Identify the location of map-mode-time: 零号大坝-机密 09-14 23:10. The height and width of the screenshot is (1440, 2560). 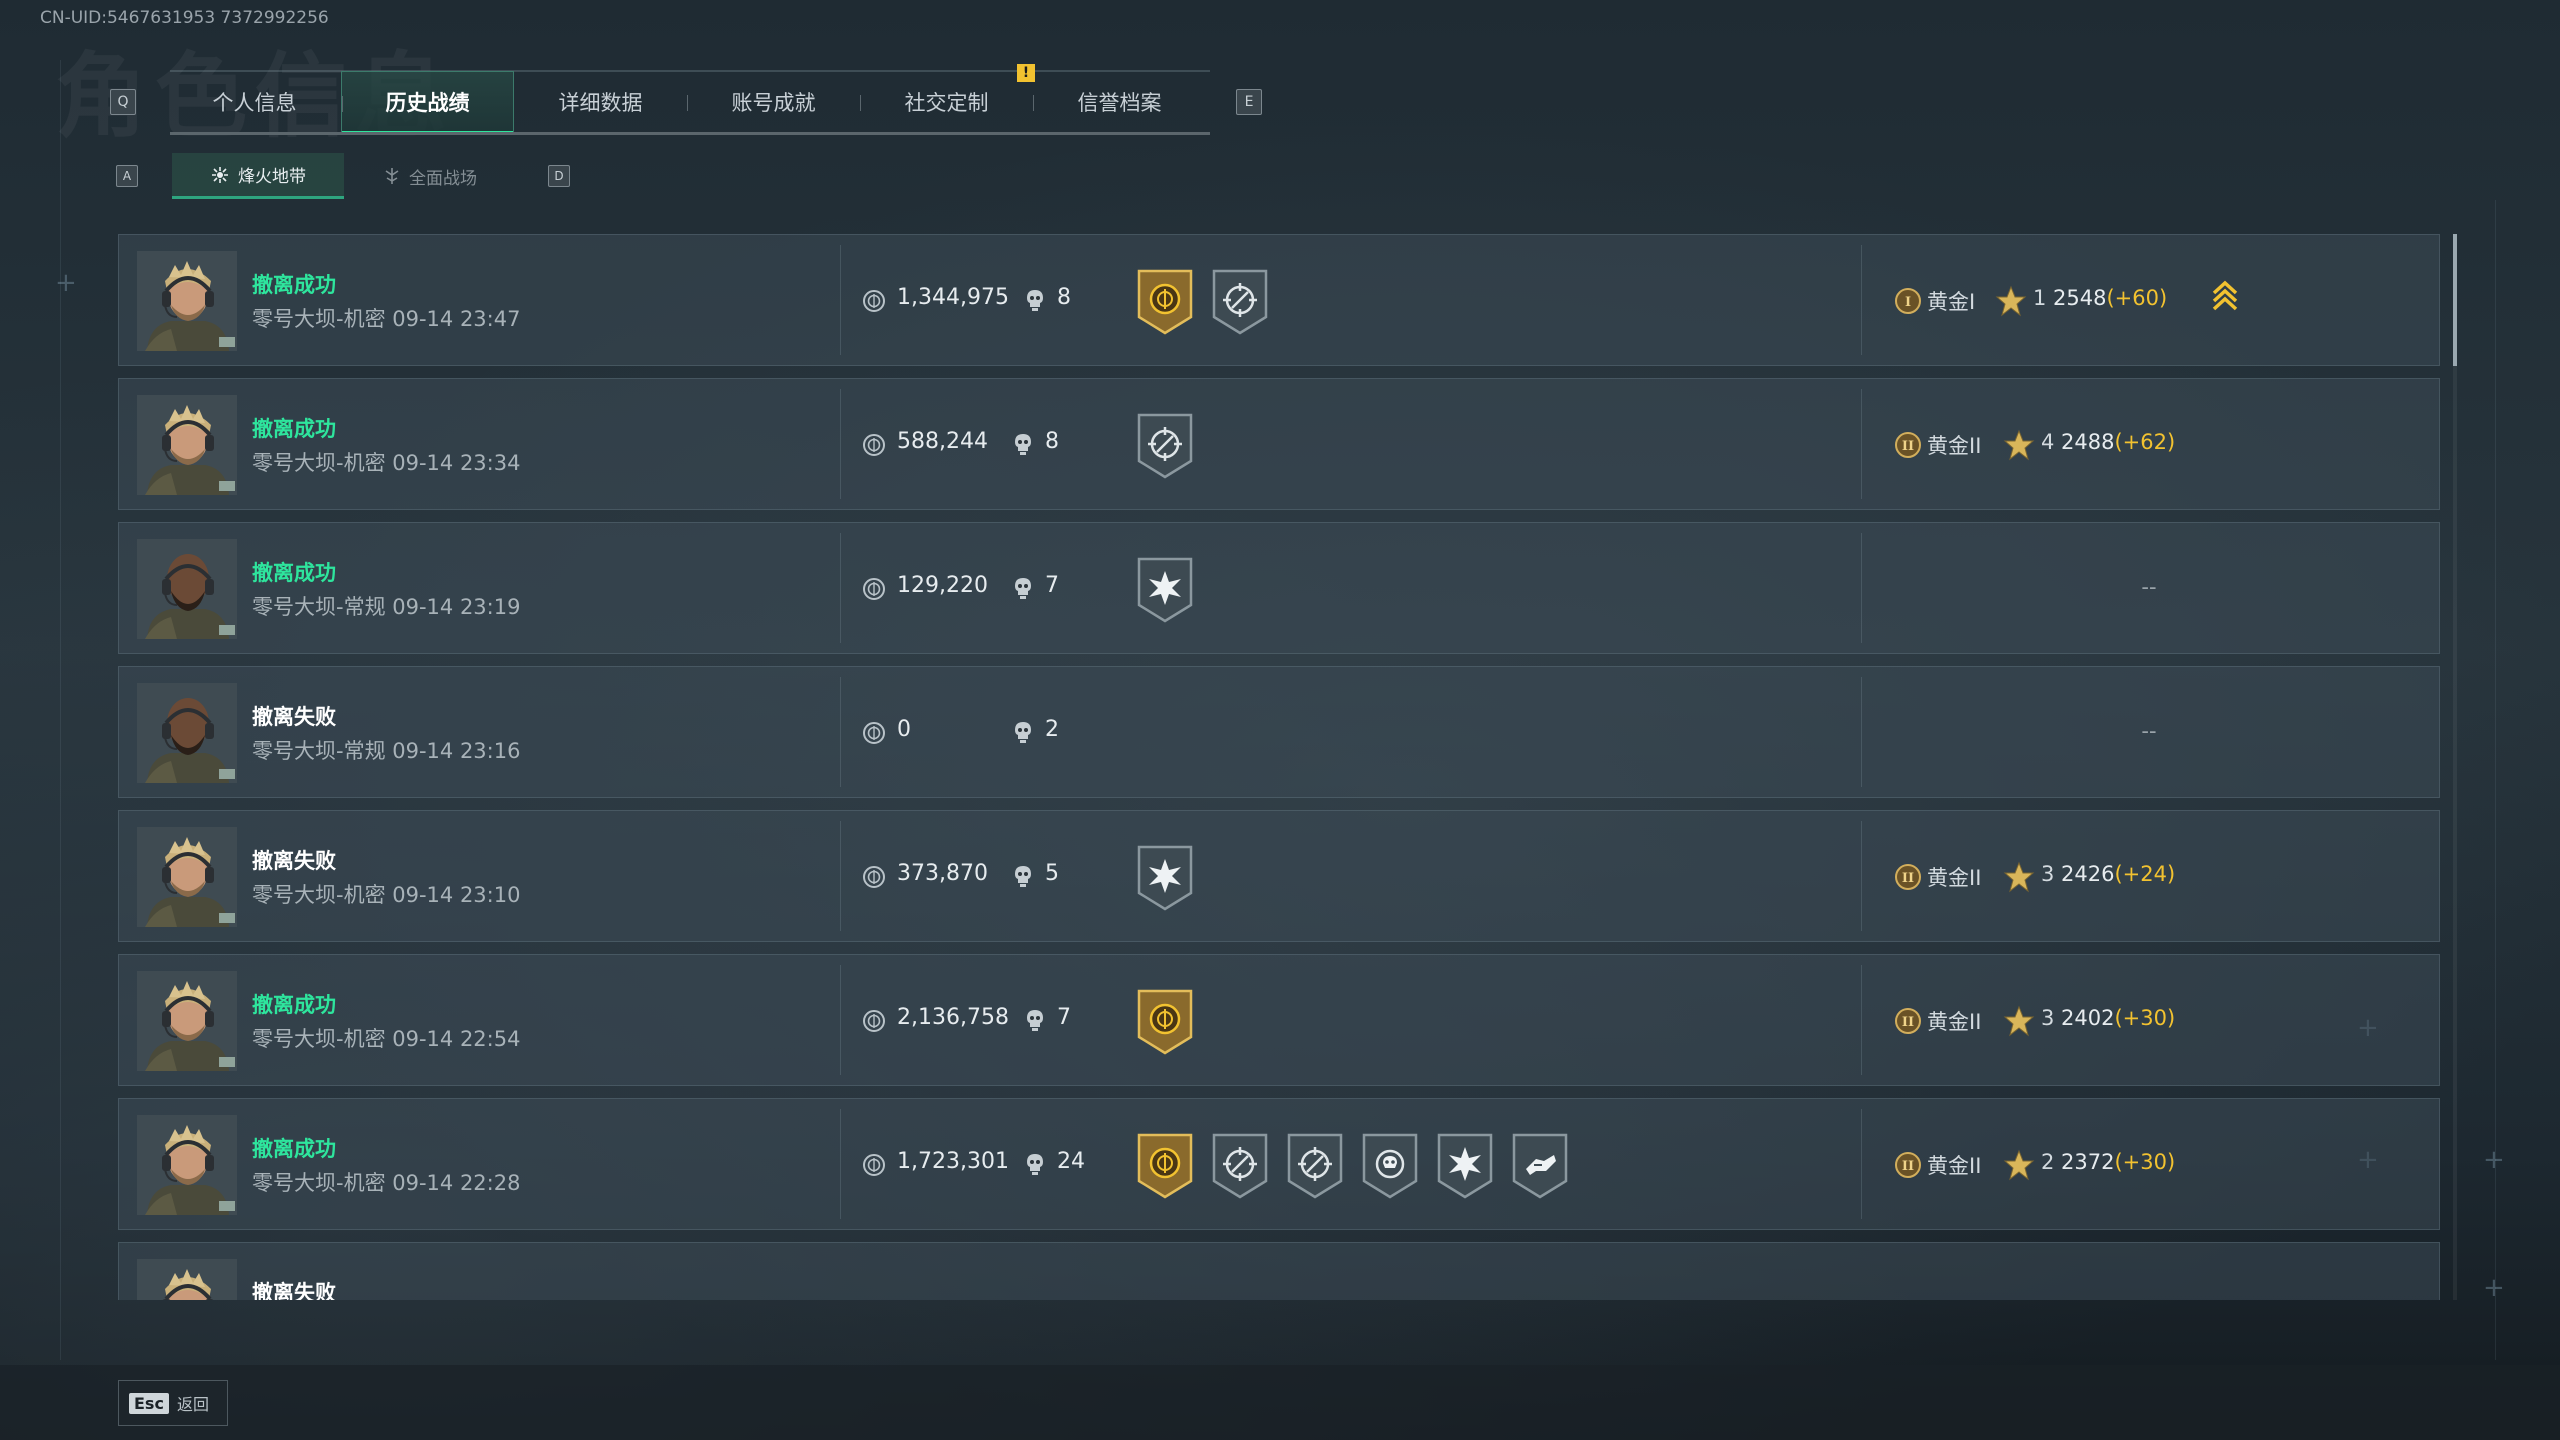
(386, 895).